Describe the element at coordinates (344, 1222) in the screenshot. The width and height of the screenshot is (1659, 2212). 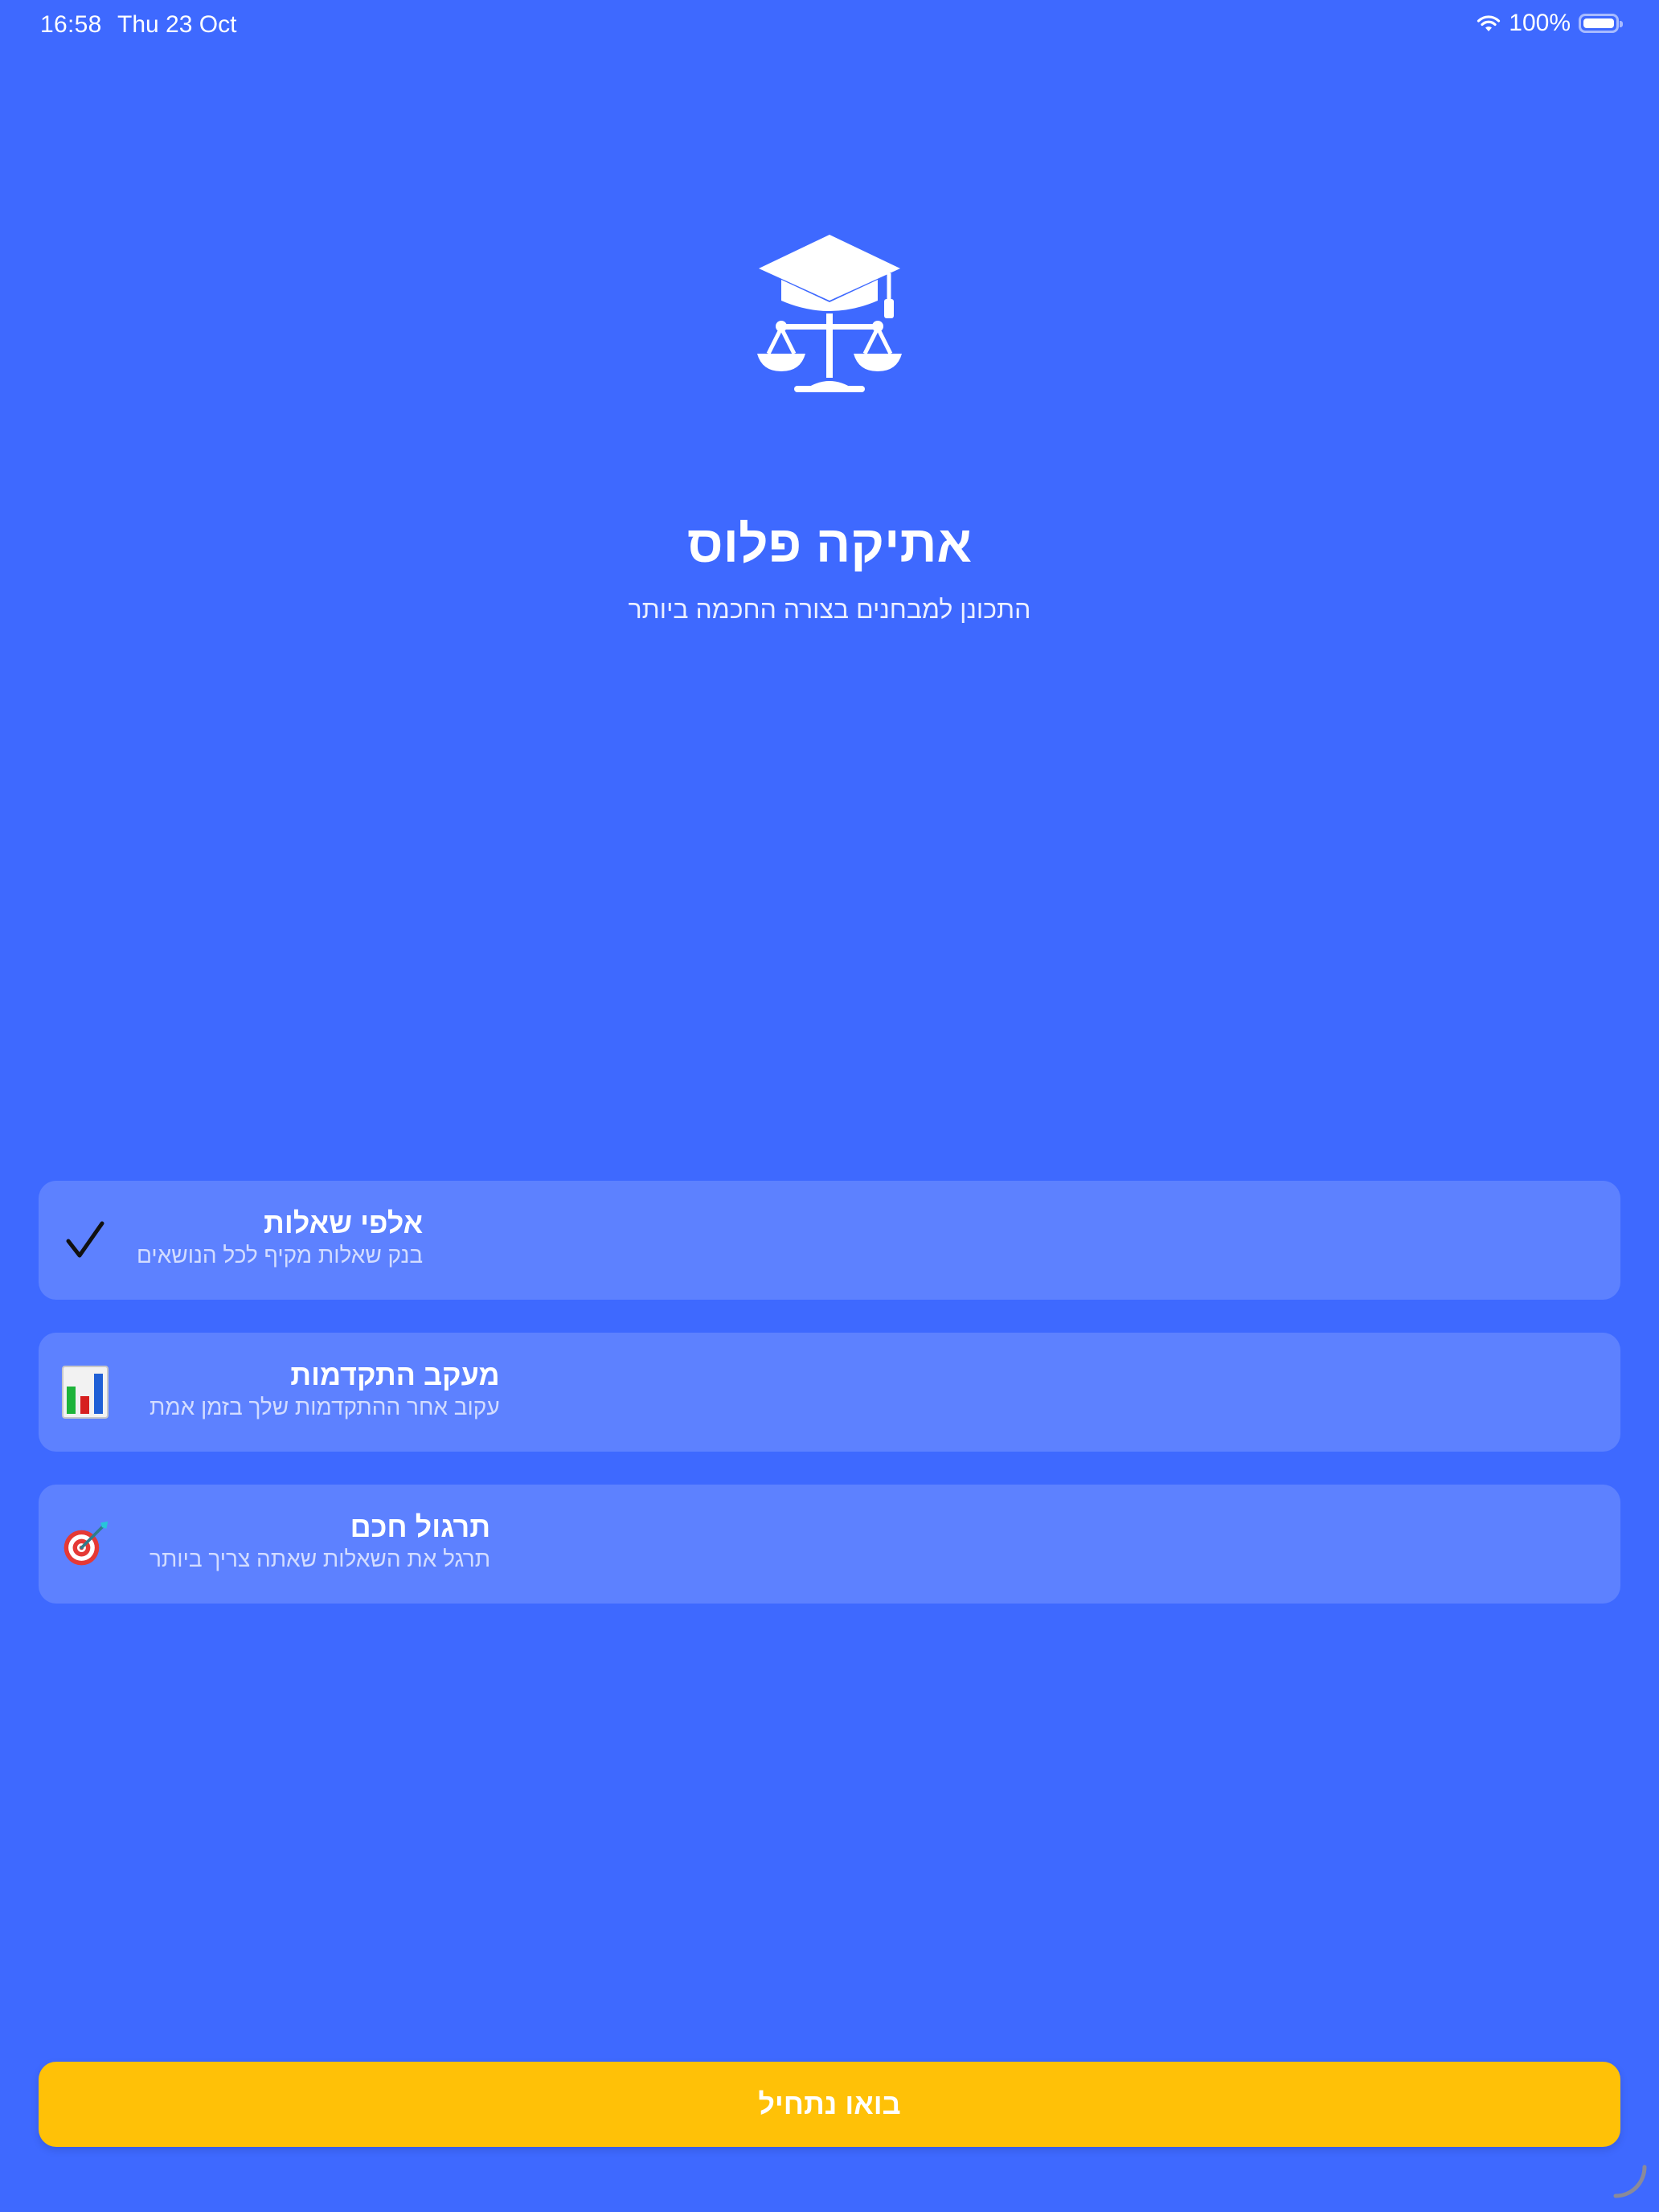
I see `feature-title: אלפי שאלות` at that location.